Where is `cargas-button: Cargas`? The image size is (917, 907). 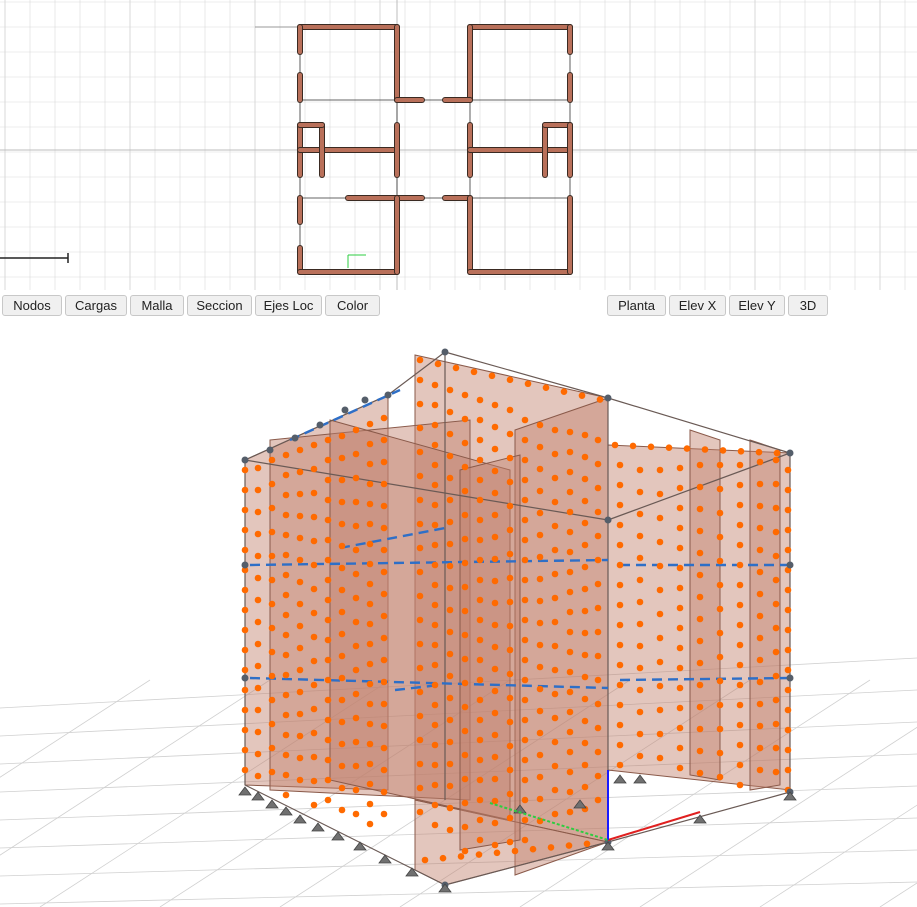 cargas-button: Cargas is located at coordinates (96, 305).